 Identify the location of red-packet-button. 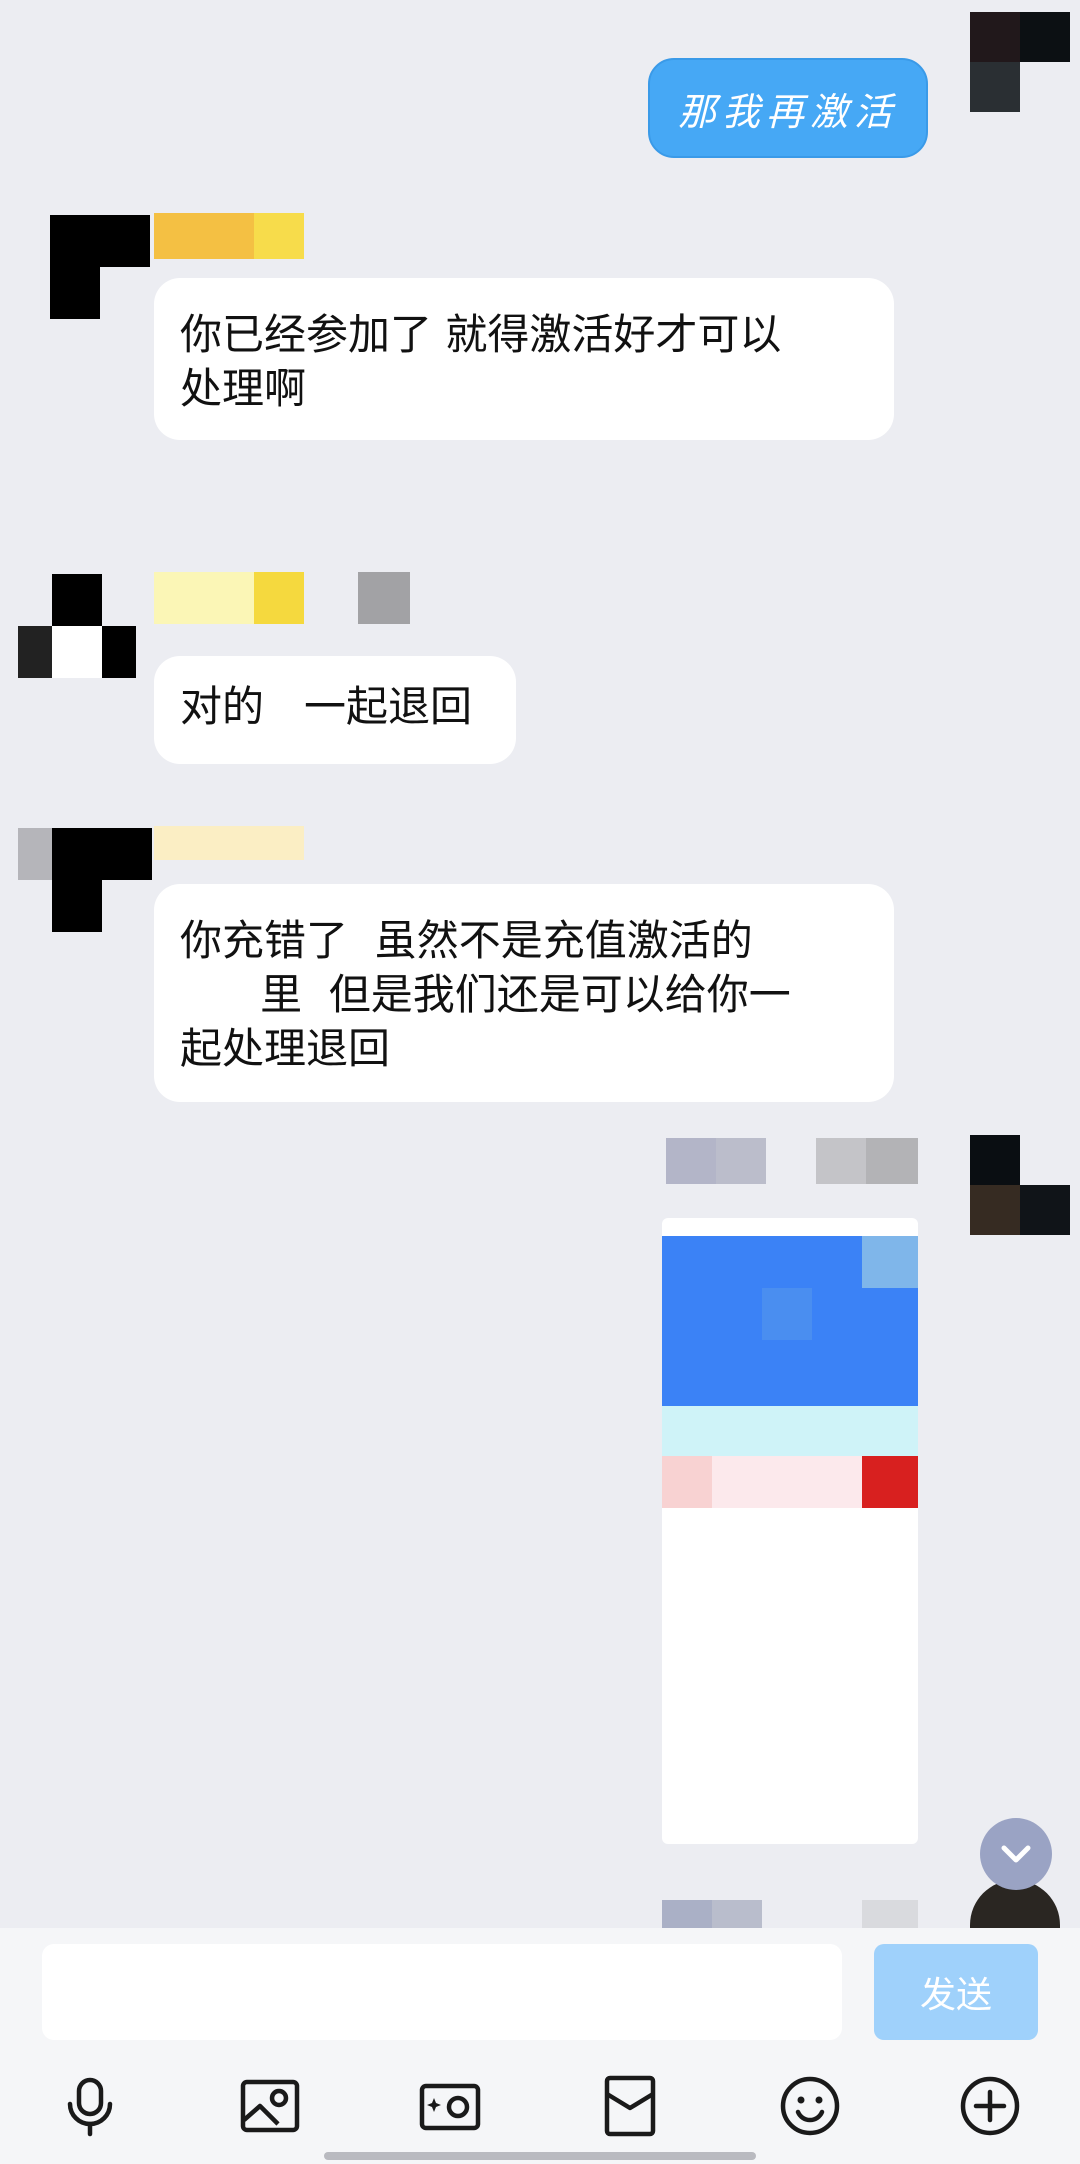
(630, 2106).